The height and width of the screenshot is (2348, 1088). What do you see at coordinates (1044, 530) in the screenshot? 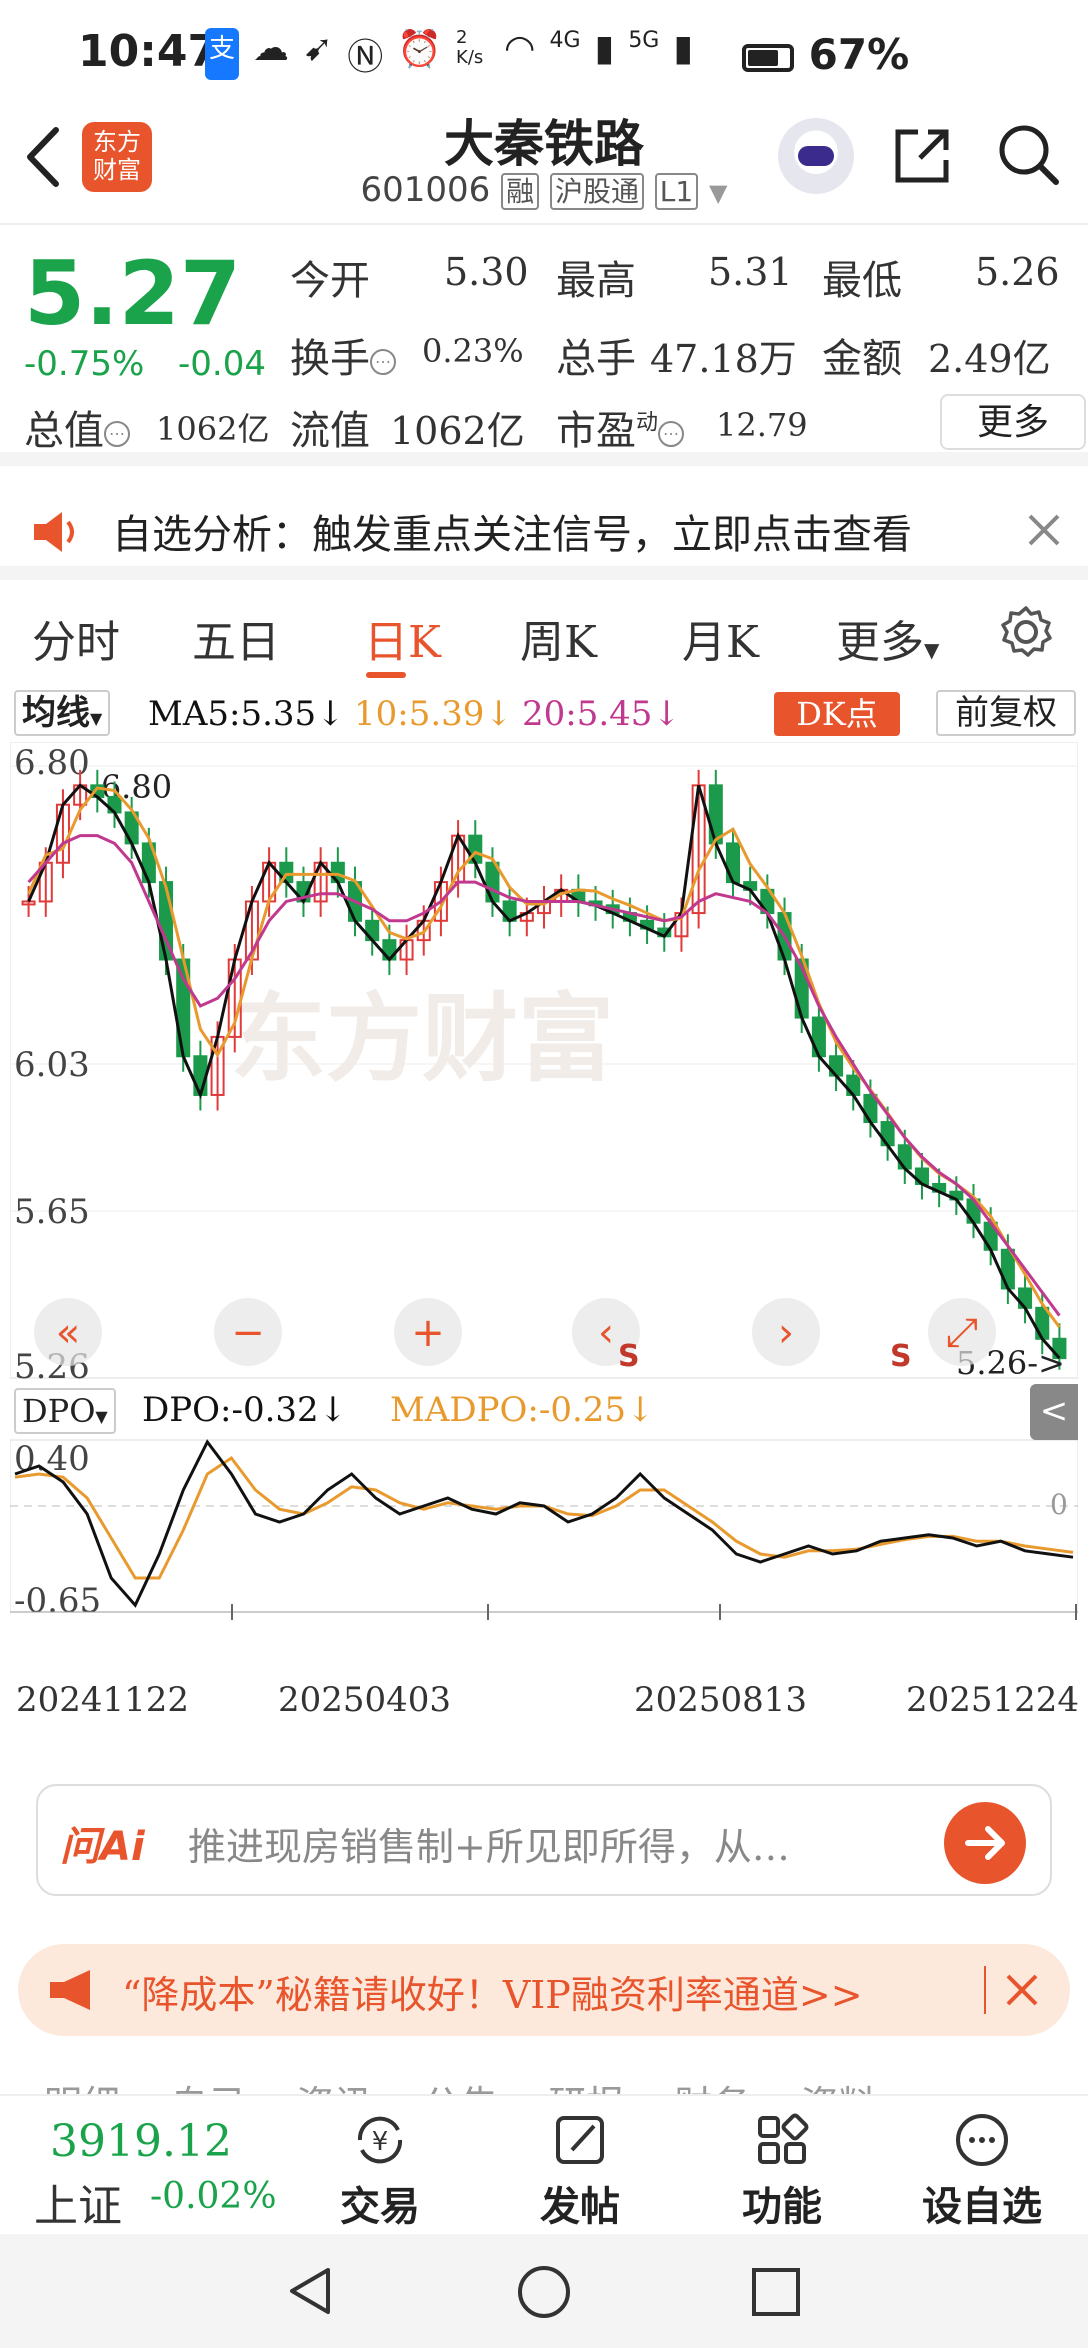
I see `close-icon` at bounding box center [1044, 530].